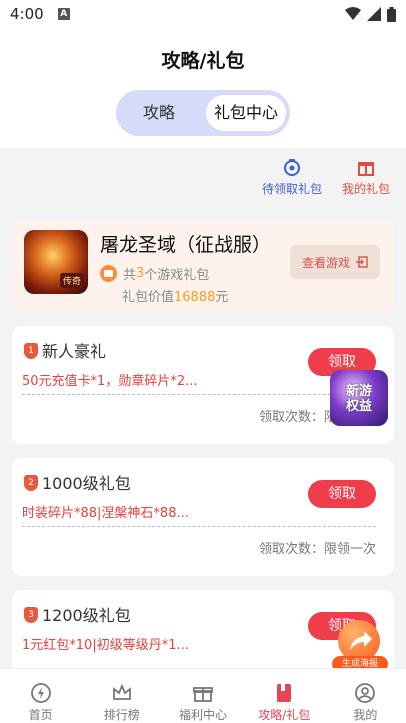 Image resolution: width=406 pixels, height=723 pixels. I want to click on status-bar: 4:00 A, so click(203, 14).